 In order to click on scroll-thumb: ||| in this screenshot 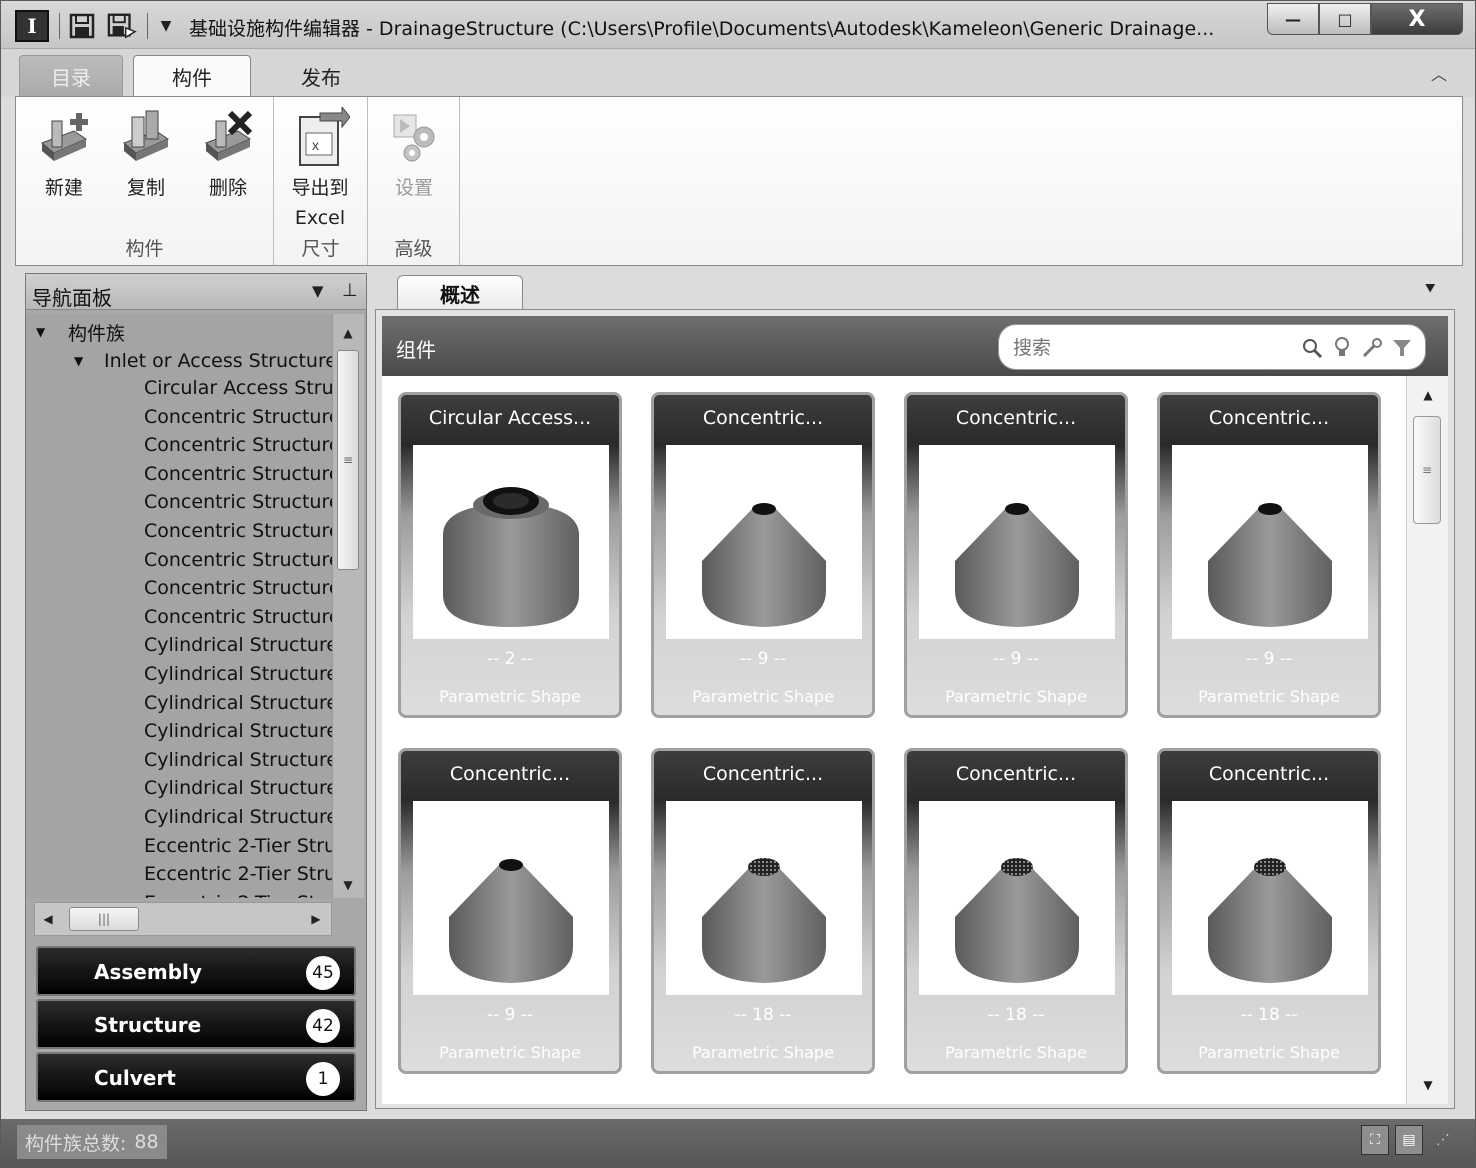, I will do `click(104, 919)`.